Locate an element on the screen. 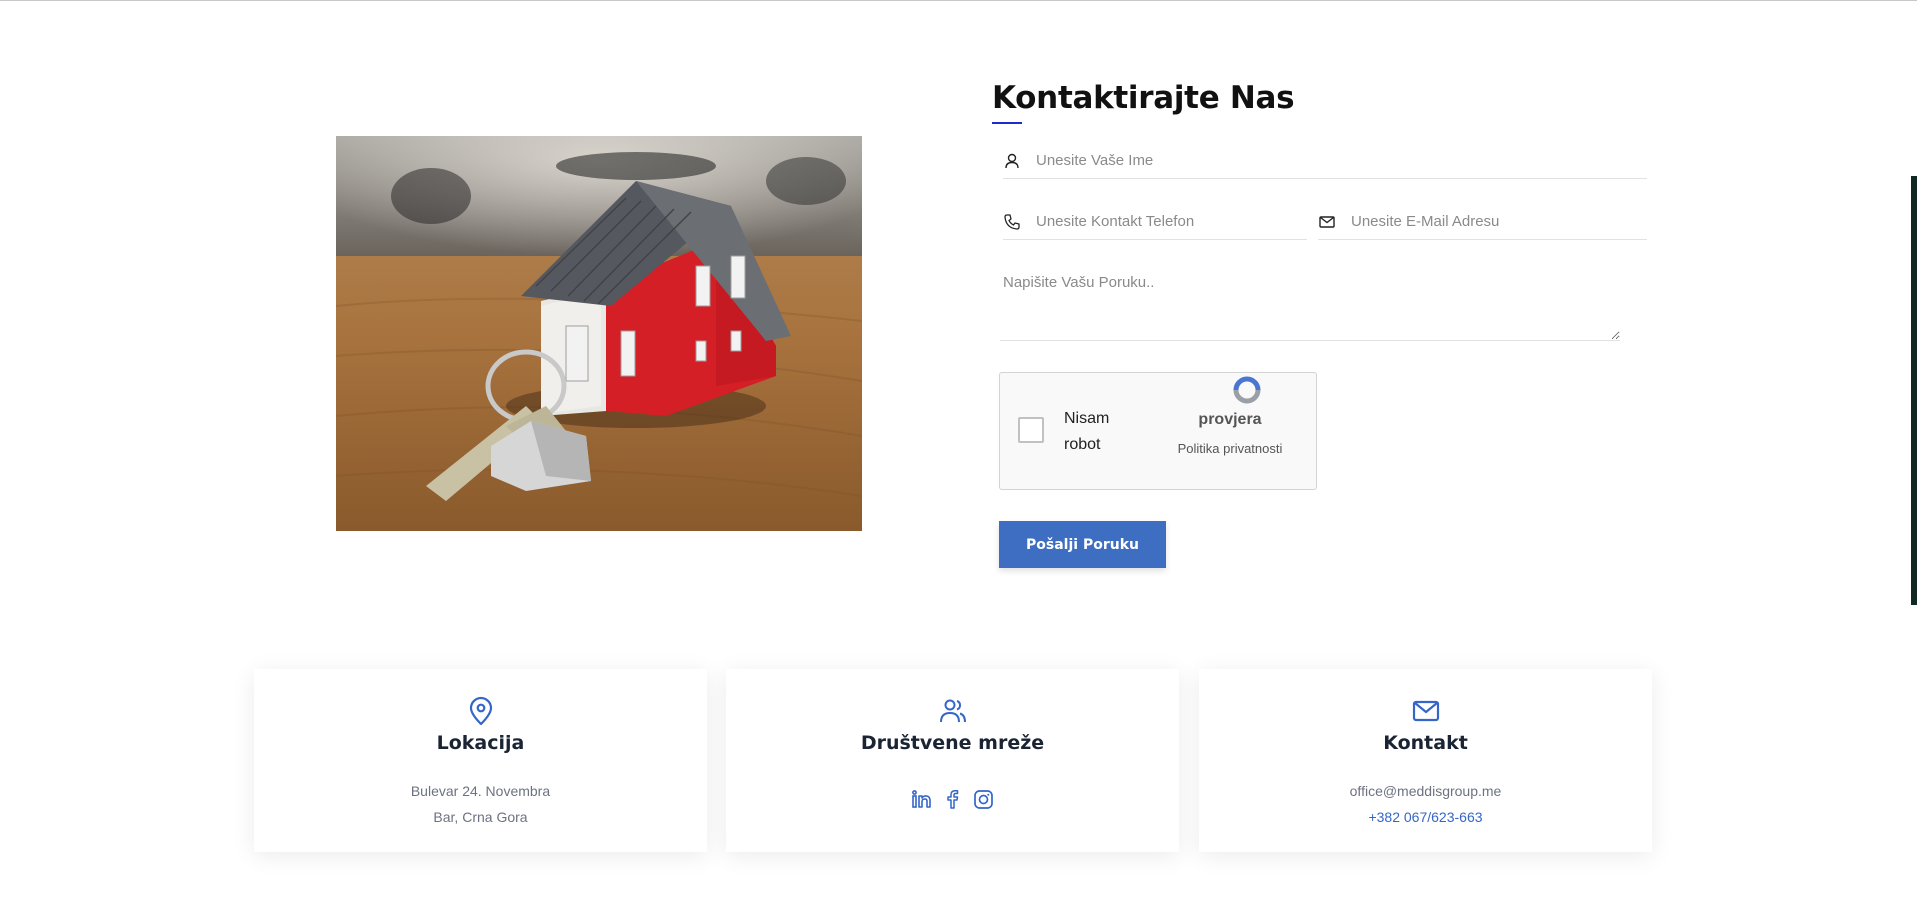 This screenshot has height=910, width=1917. message-field is located at coordinates (1310, 303).